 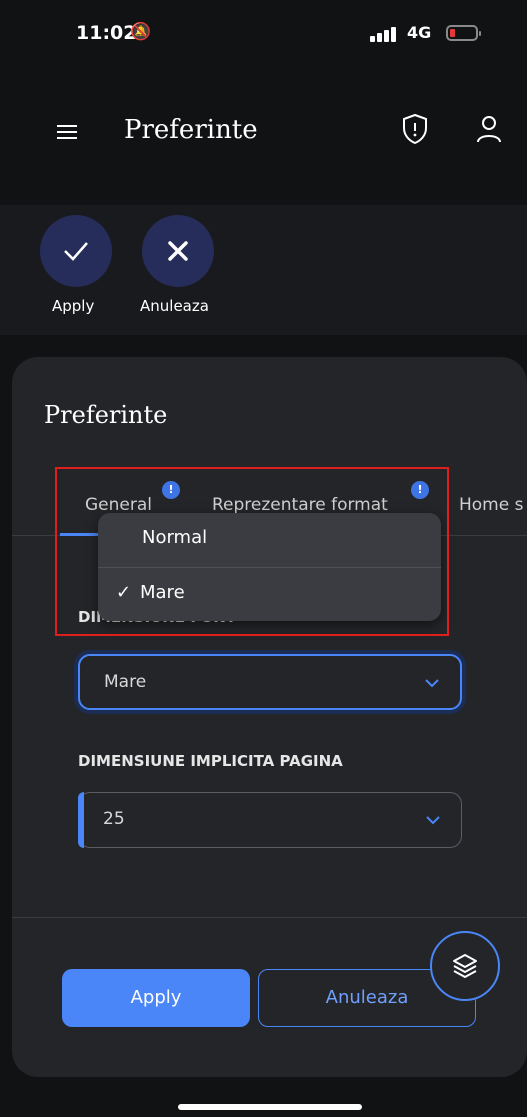 I want to click on page-size-select: 25, so click(x=270, y=820).